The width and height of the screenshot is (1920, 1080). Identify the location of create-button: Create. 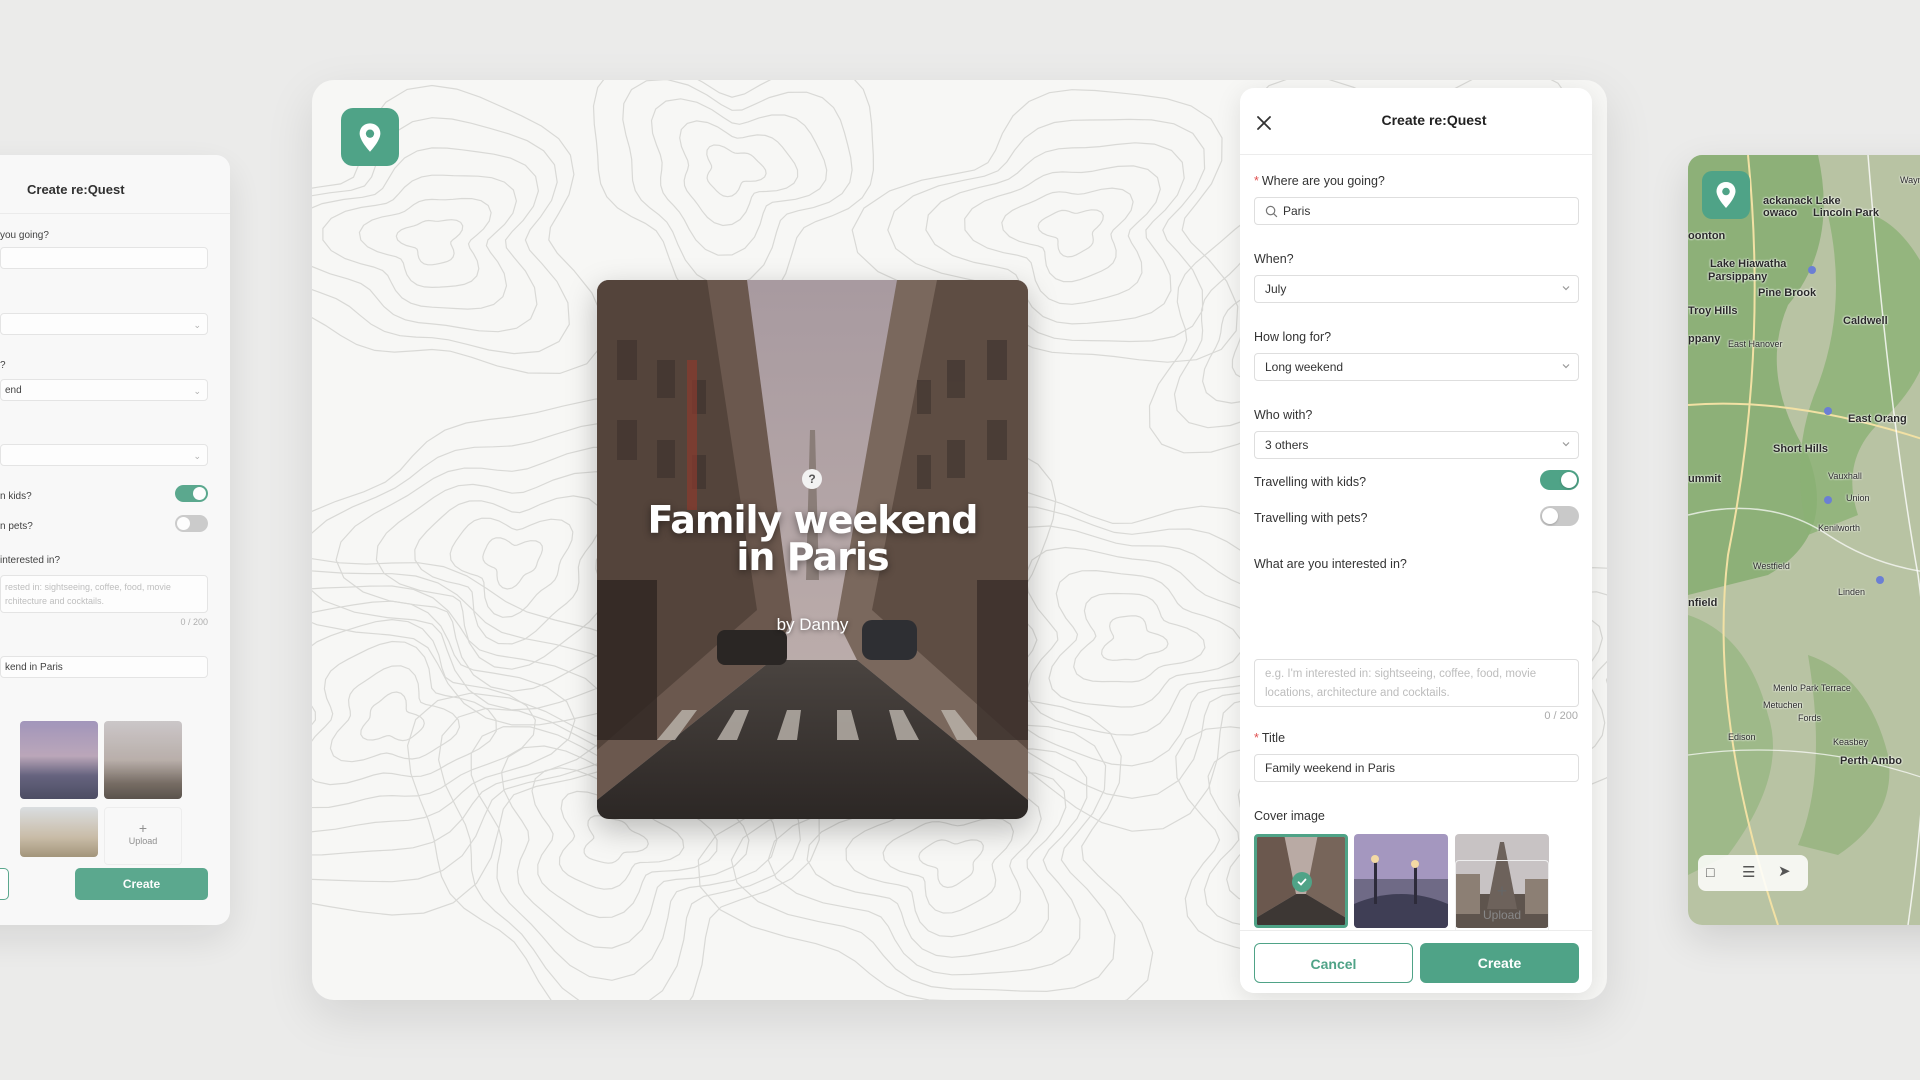
(1499, 963).